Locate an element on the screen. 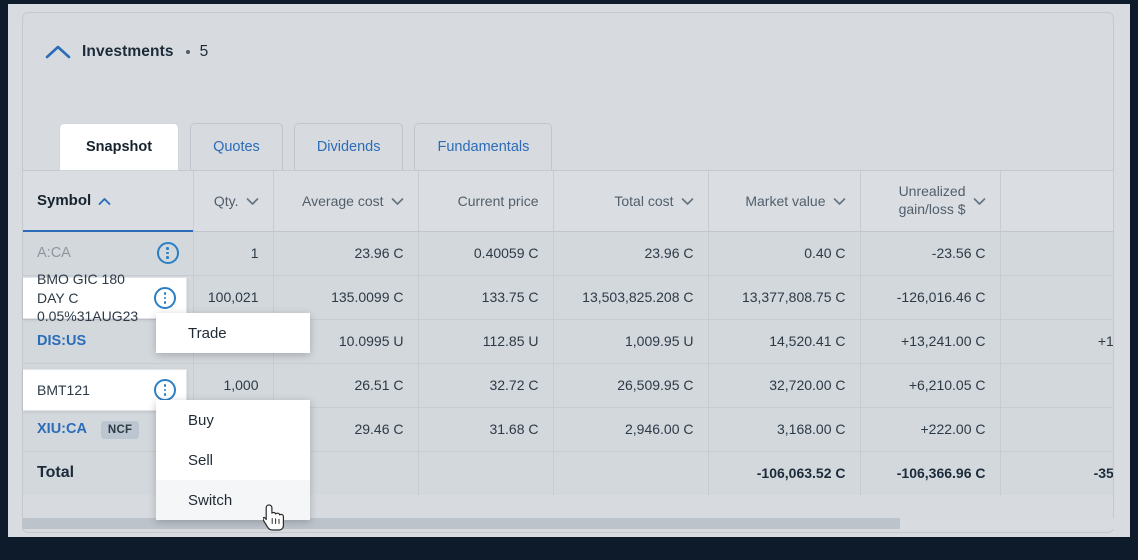 The height and width of the screenshot is (560, 1138). cell-market-value: 0.40 C is located at coordinates (784, 253).